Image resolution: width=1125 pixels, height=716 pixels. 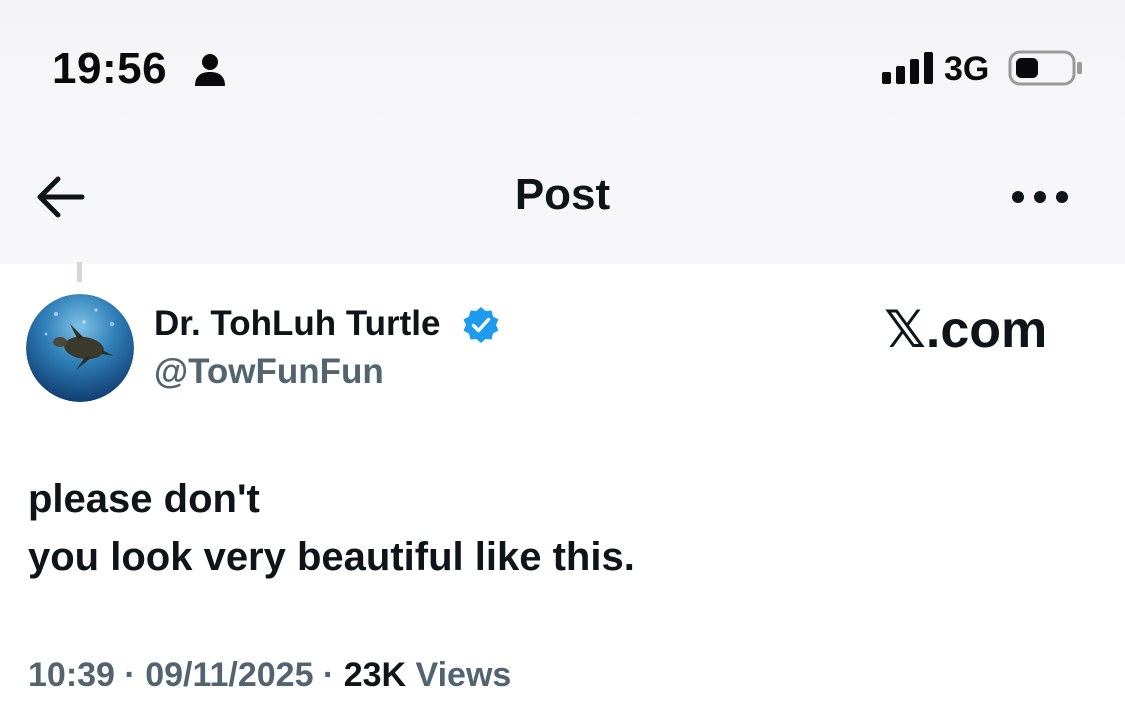 I want to click on x-com-watermark: 𝕏.com, so click(x=966, y=330).